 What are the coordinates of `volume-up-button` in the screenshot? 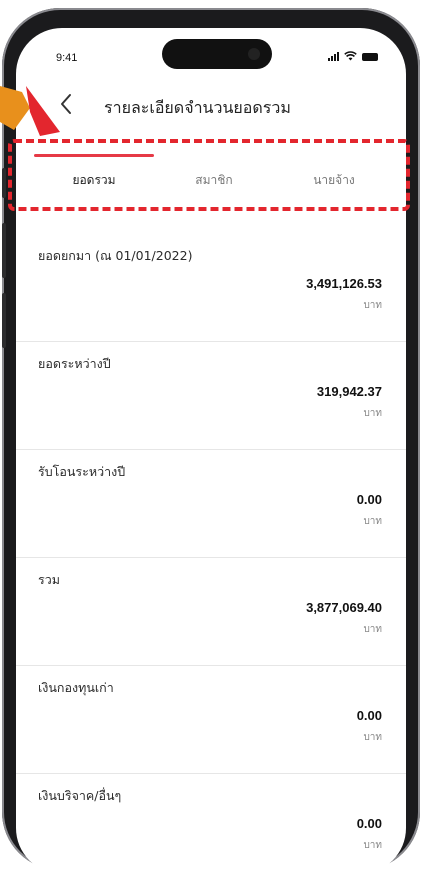 It's located at (4, 250).